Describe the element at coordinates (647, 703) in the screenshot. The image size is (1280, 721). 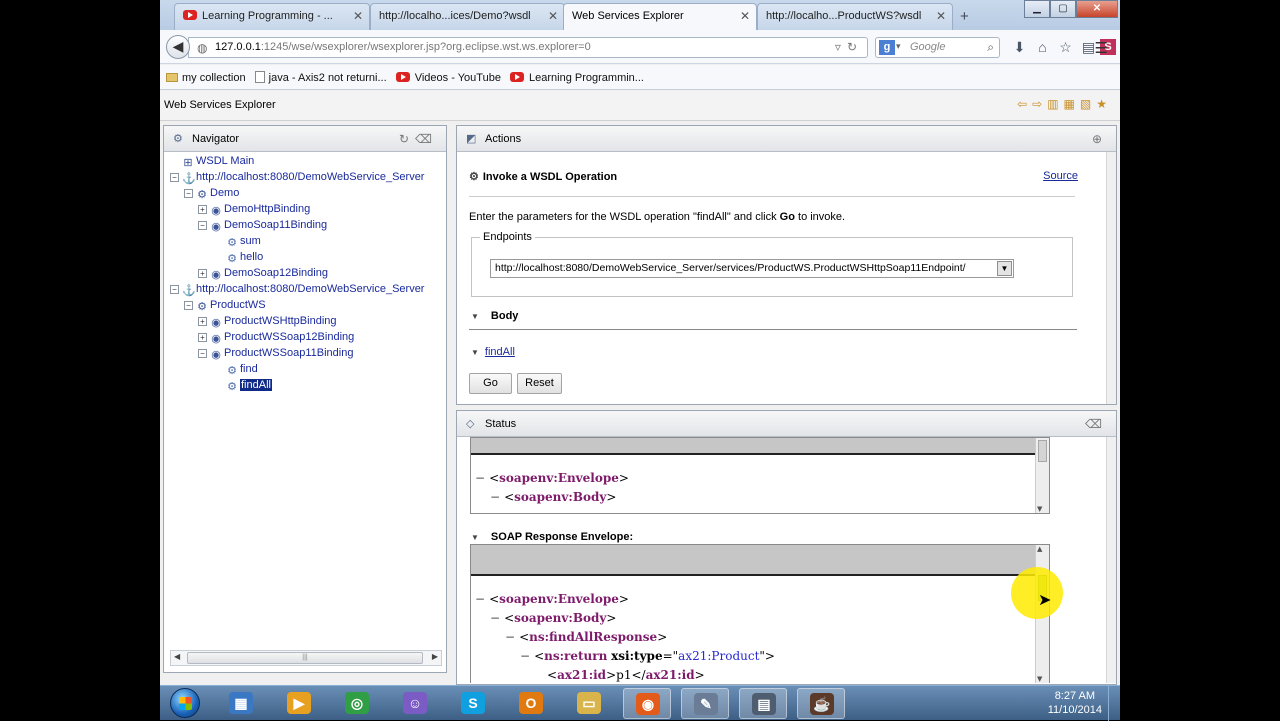
I see `taskbar-firefox-button: ◉` at that location.